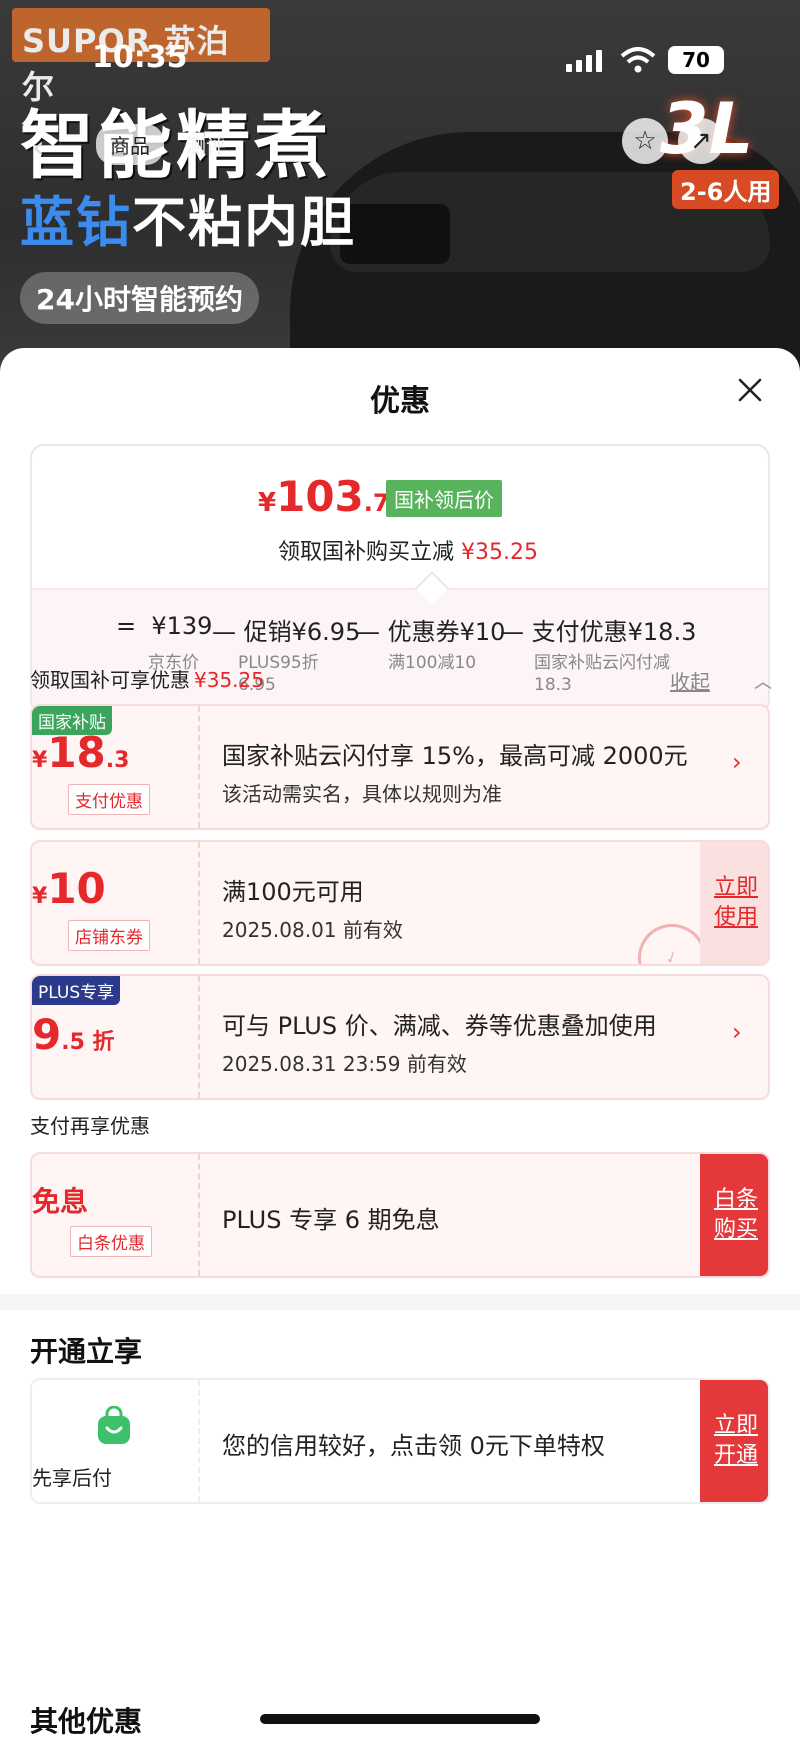 The image size is (800, 1738). I want to click on back-icon: ‹, so click(38, 147).